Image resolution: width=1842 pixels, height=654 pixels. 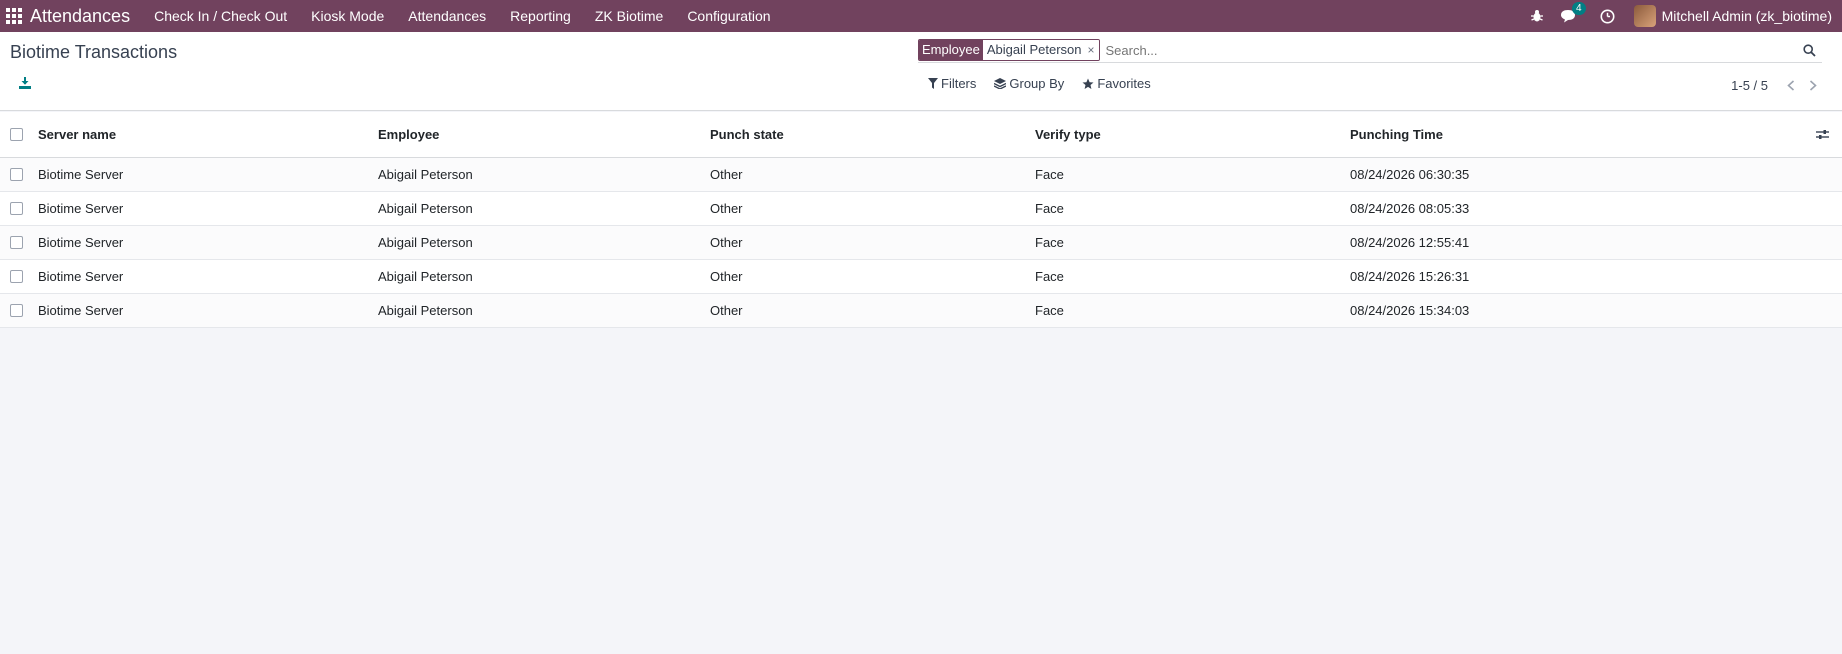 I want to click on group-by-button: Group By, so click(x=1029, y=83).